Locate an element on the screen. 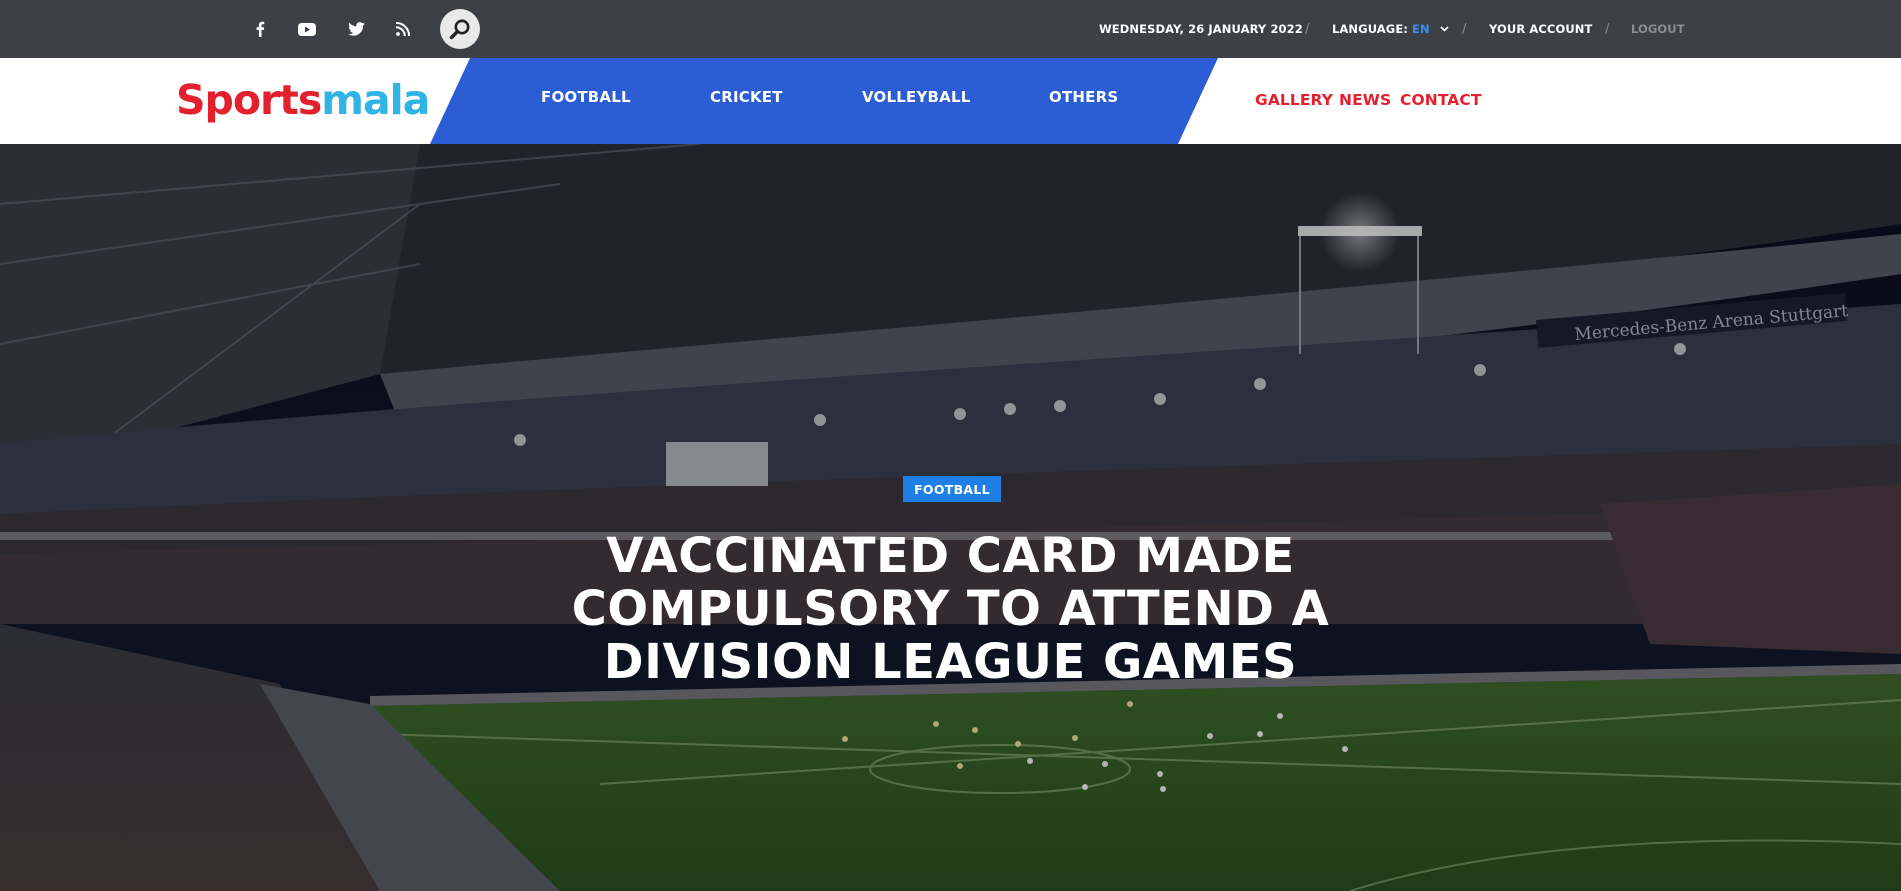  language-value: EN is located at coordinates (1420, 29).